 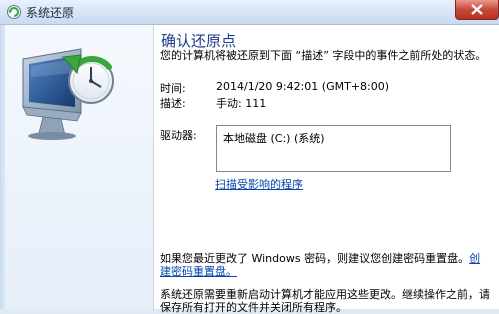 I want to click on drives-list: 本地磁盘 (C:) (系统), so click(x=333, y=148).